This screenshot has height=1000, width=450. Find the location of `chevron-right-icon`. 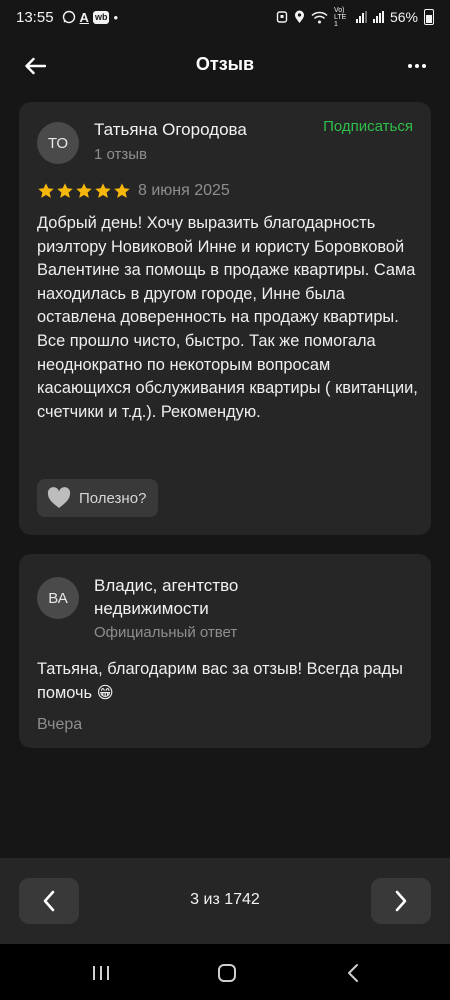

chevron-right-icon is located at coordinates (401, 901).